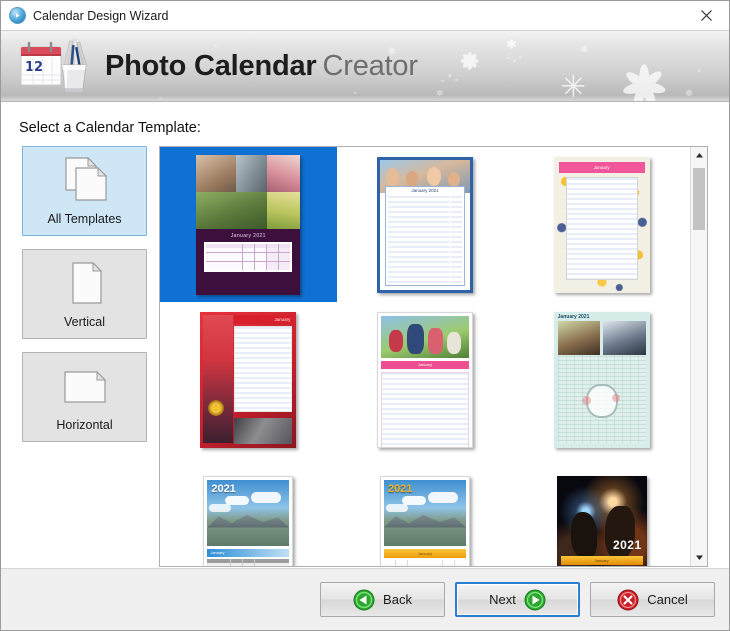 This screenshot has height=631, width=730. I want to click on wizard-footer: Back Next Cancel, so click(365, 599).